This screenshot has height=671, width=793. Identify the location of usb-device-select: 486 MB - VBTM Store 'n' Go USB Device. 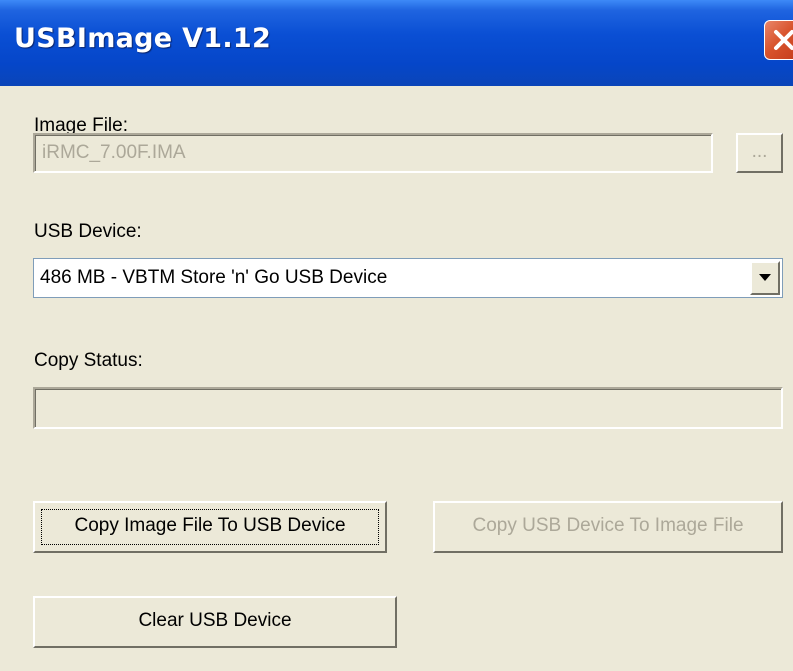
(408, 278).